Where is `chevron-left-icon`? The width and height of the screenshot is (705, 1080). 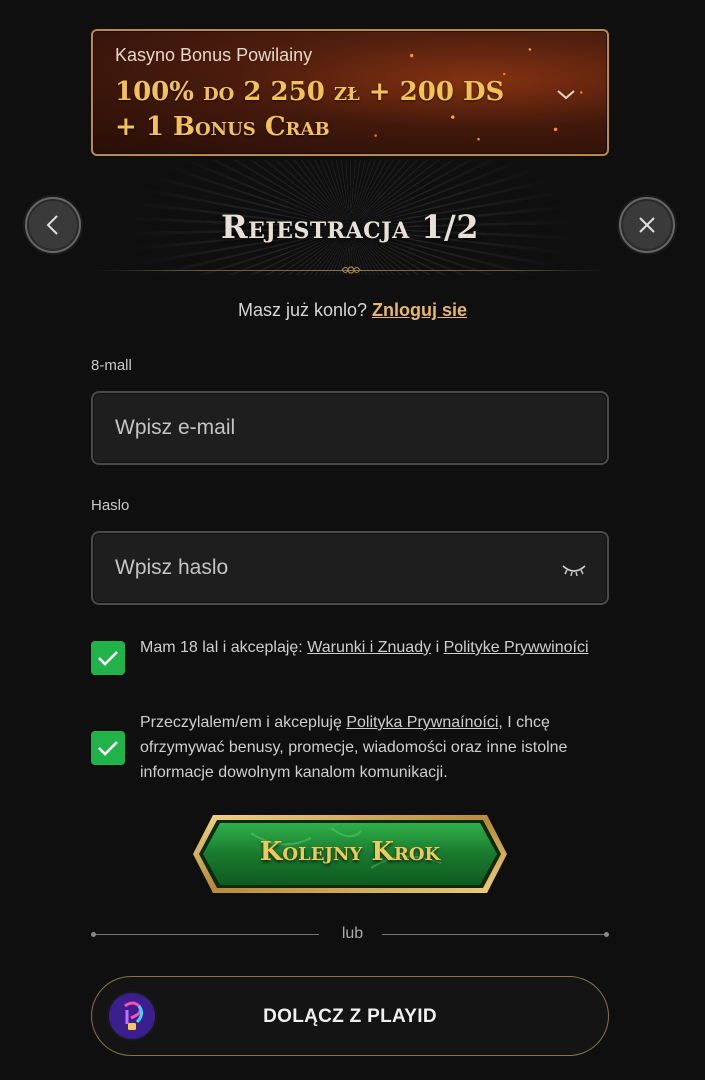
chevron-left-icon is located at coordinates (52, 225).